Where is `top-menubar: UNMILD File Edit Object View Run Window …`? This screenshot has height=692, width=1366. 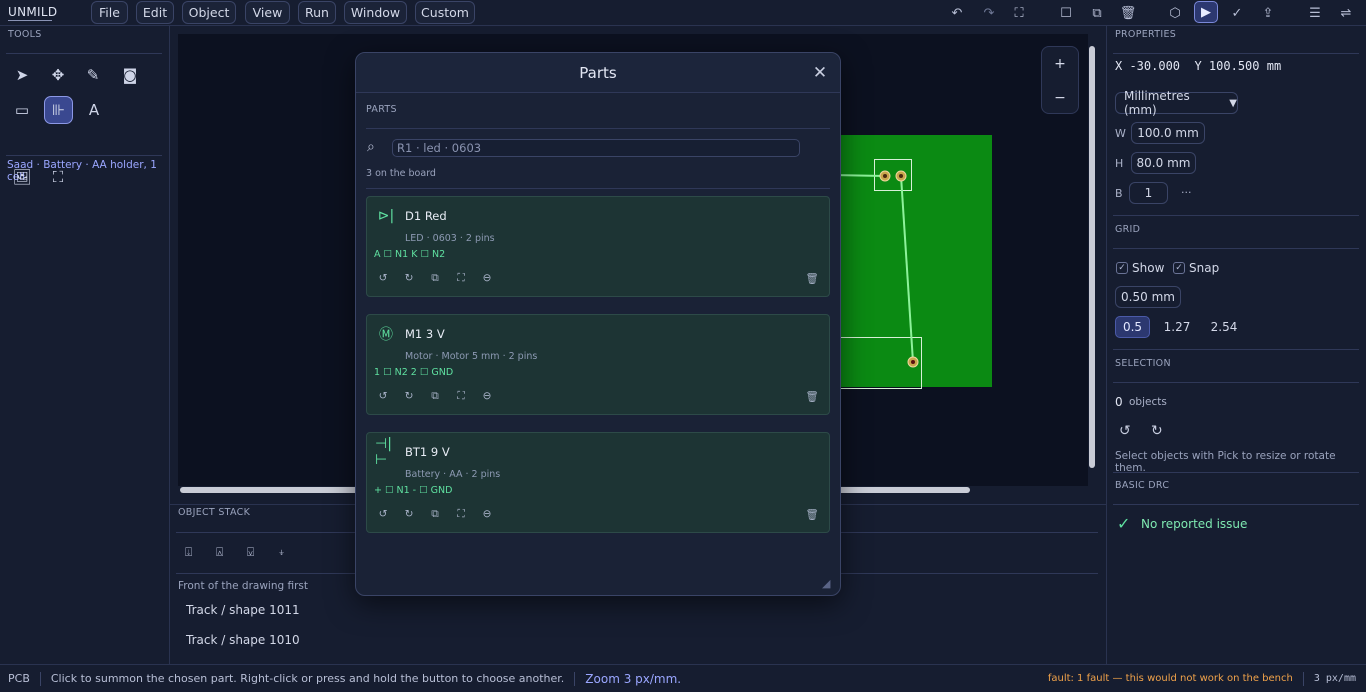 top-menubar: UNMILD File Edit Object View Run Window … is located at coordinates (683, 13).